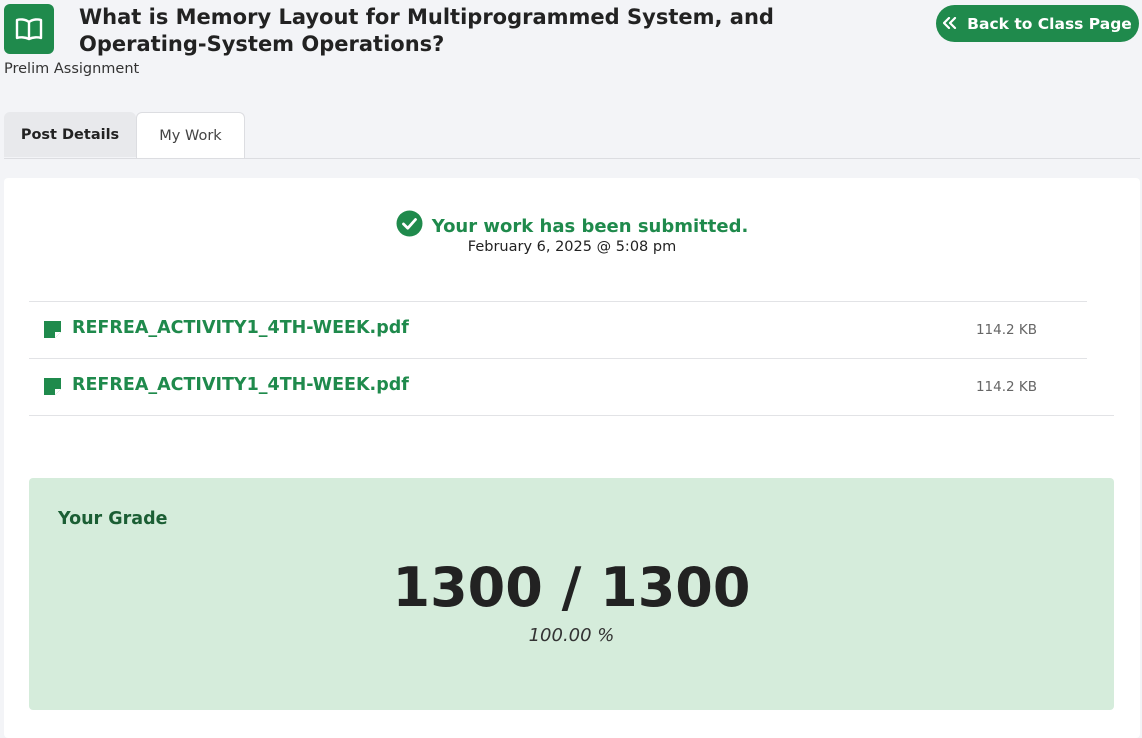 The width and height of the screenshot is (1142, 738). Describe the element at coordinates (571, 587) in the screenshot. I see `grade-score: 1300 / 1300` at that location.